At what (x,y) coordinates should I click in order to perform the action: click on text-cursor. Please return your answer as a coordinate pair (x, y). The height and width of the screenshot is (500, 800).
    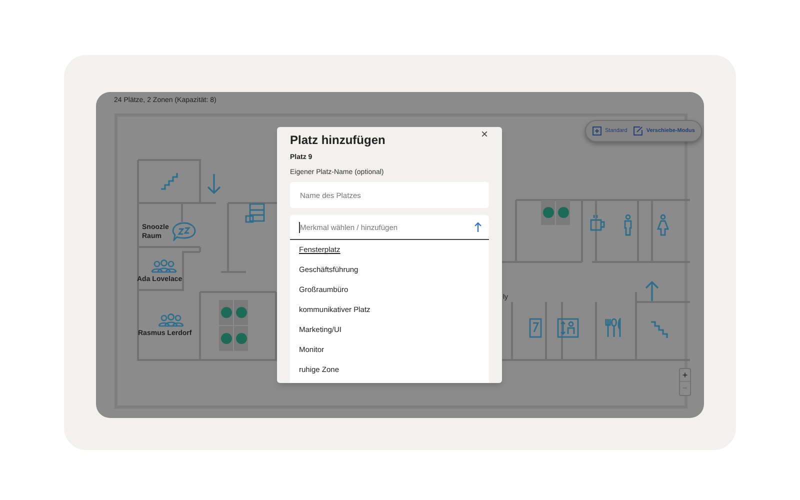
    Looking at the image, I should click on (299, 227).